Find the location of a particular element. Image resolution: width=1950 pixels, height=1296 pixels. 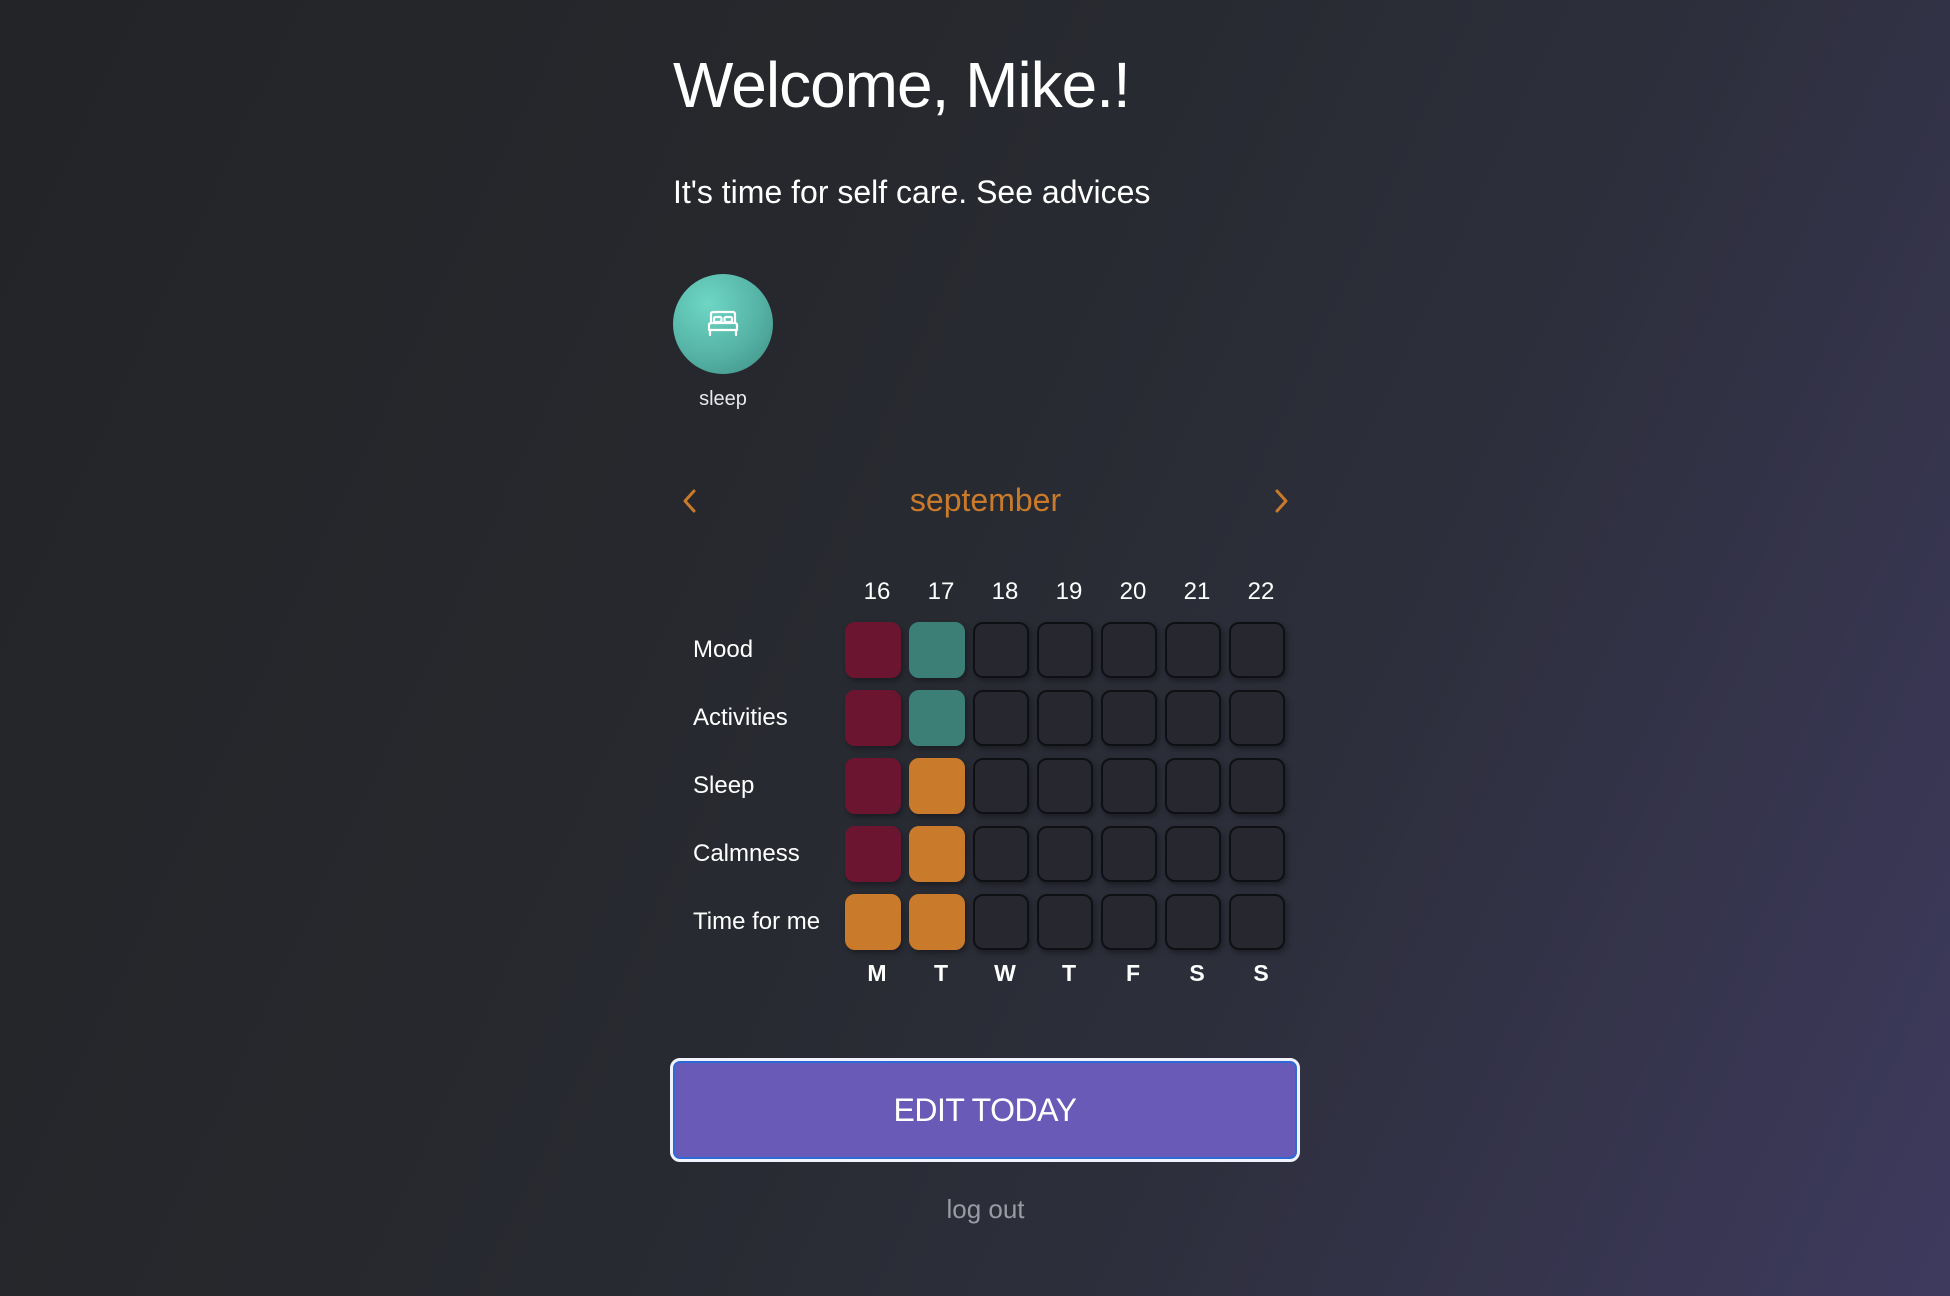

tracker-row-time-for-me: Time for me is located at coordinates (983, 922).